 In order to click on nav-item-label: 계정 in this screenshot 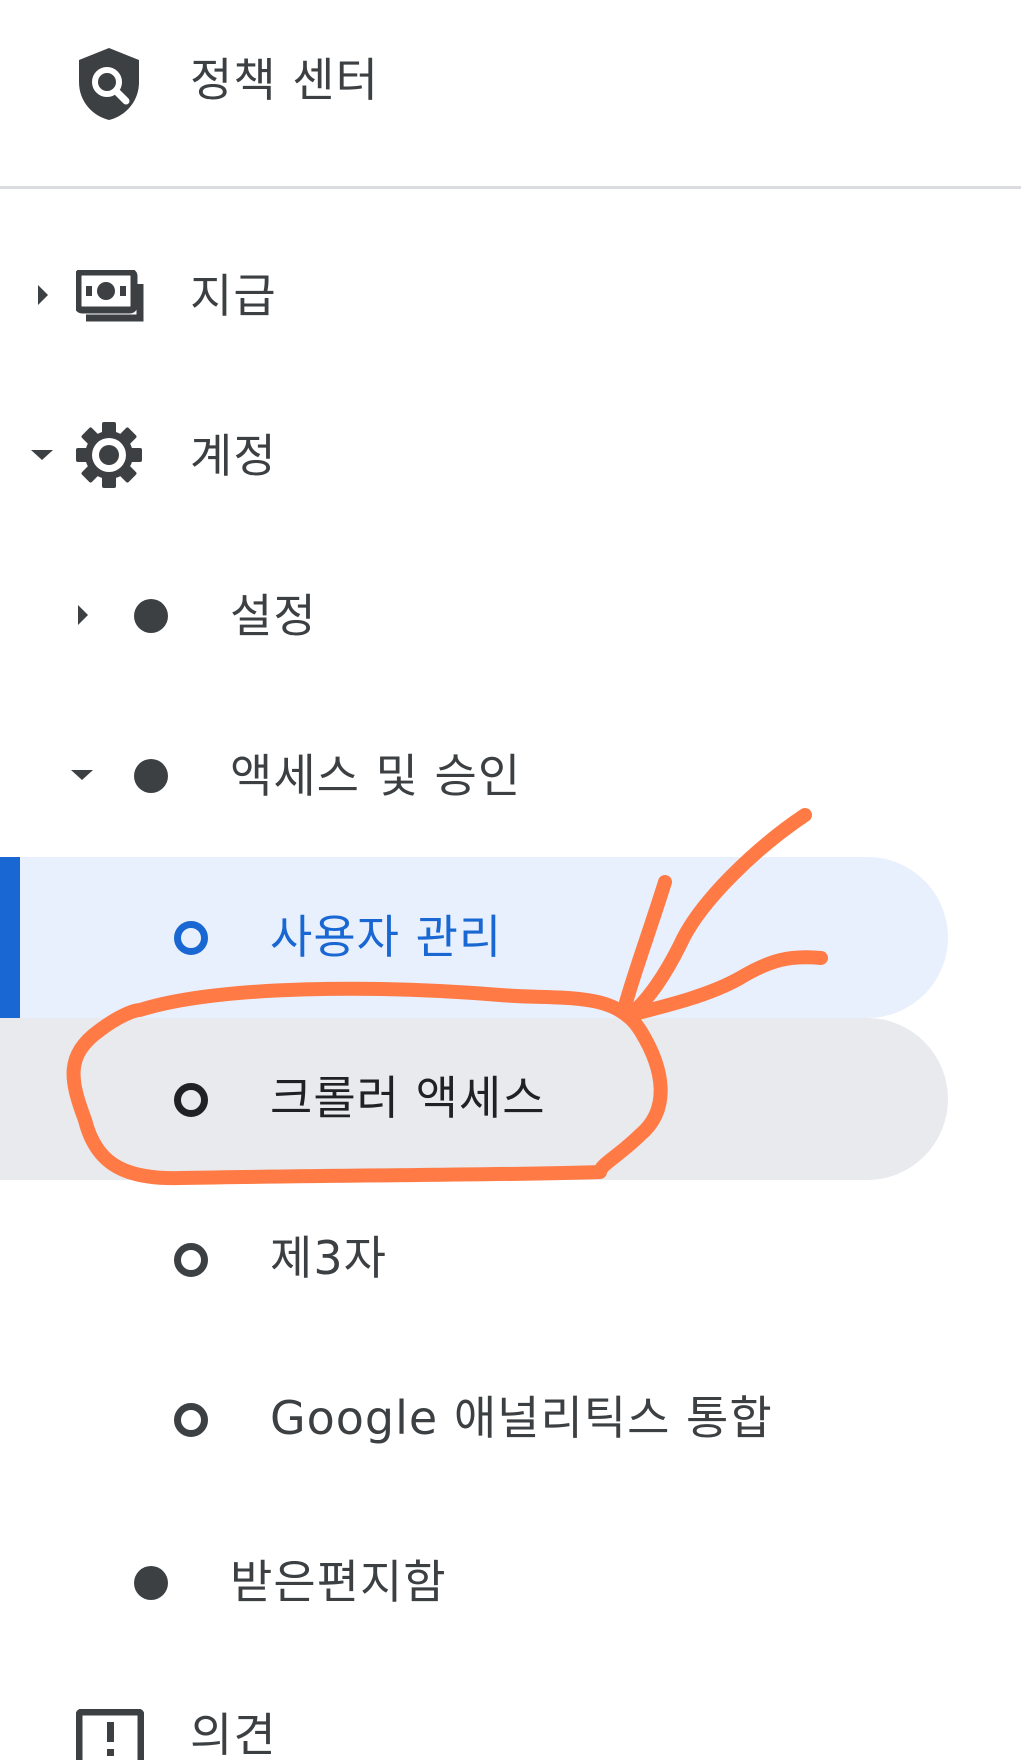, I will do `click(233, 456)`.